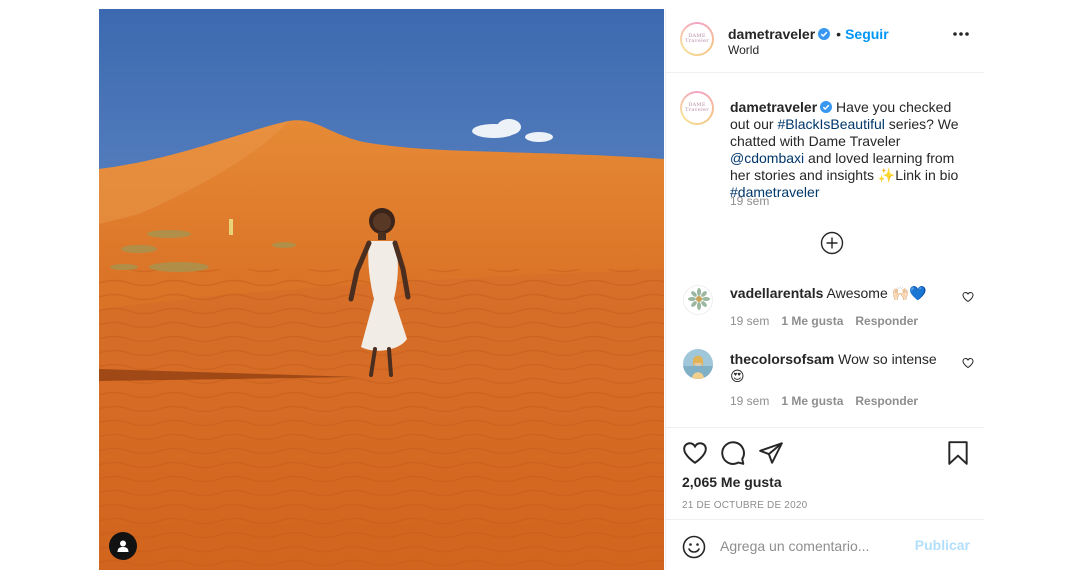 This screenshot has width=1068, height=580. I want to click on bookmark-icon, so click(958, 453).